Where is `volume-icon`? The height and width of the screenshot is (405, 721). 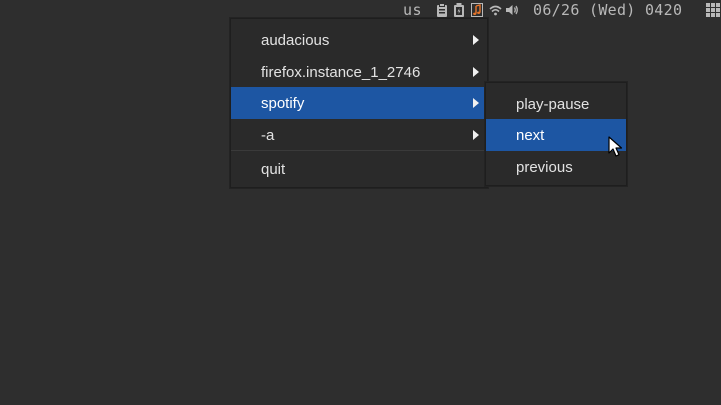 volume-icon is located at coordinates (512, 10).